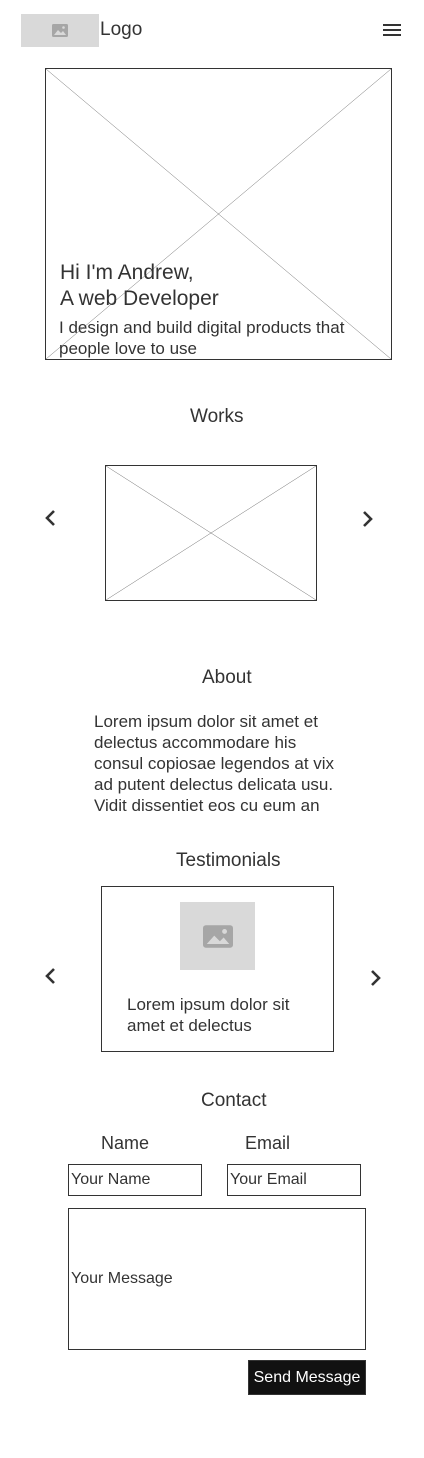 The height and width of the screenshot is (1458, 424). I want to click on hero-subtitle-line2: people love to use, so click(128, 348).